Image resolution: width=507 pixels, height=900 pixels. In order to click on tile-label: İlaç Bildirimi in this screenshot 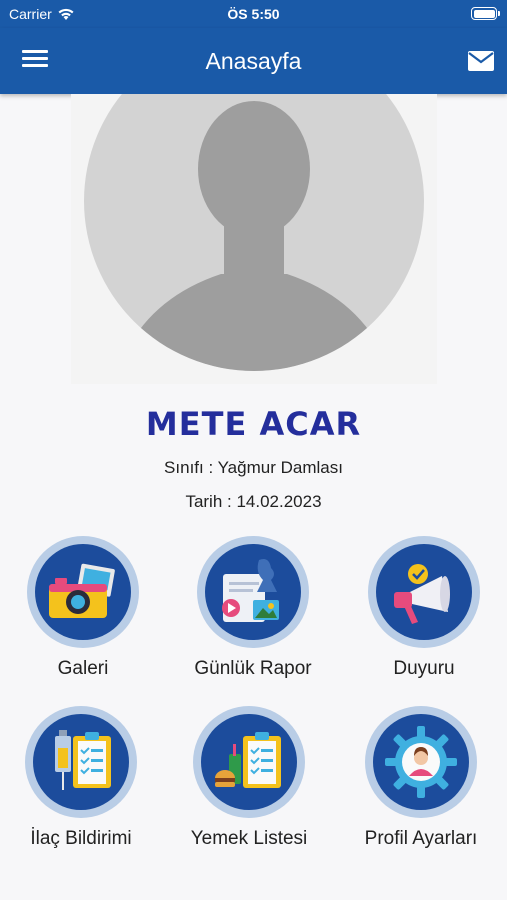, I will do `click(81, 838)`.